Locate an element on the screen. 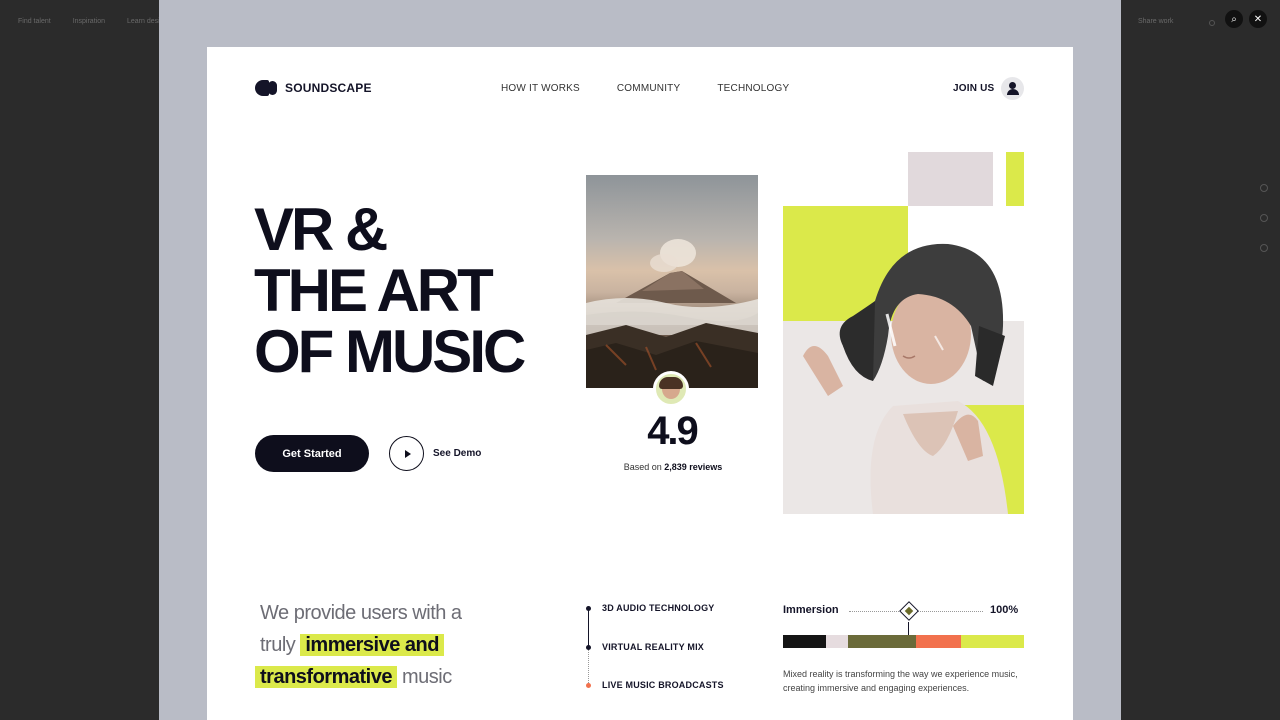  comment-icon is located at coordinates (1264, 188).